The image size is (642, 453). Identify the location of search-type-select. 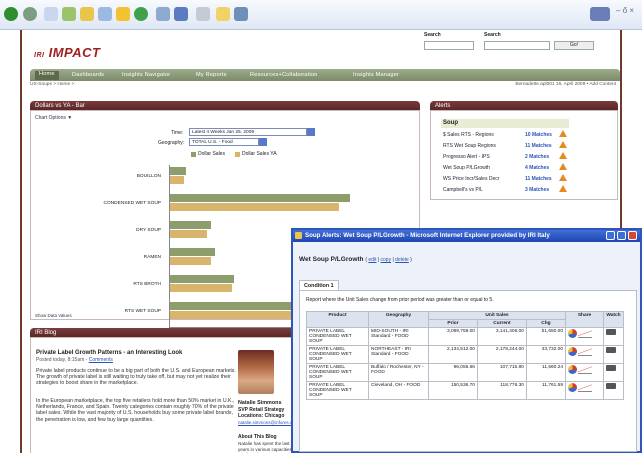
(517, 45).